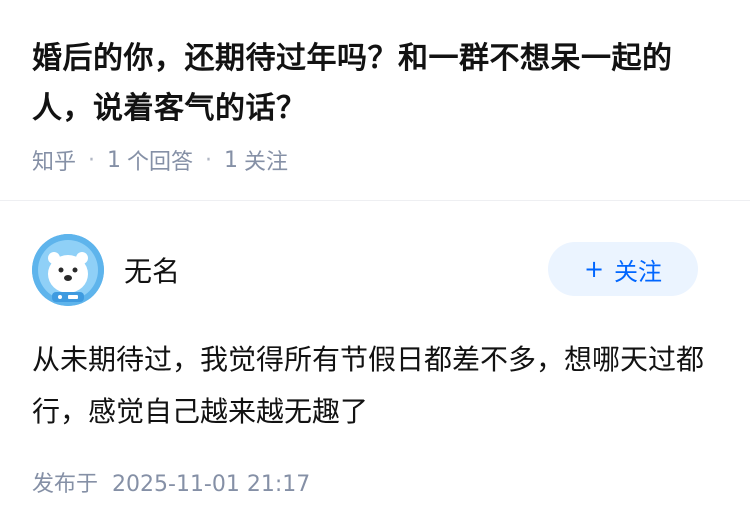  What do you see at coordinates (375, 200) in the screenshot?
I see `divider` at bounding box center [375, 200].